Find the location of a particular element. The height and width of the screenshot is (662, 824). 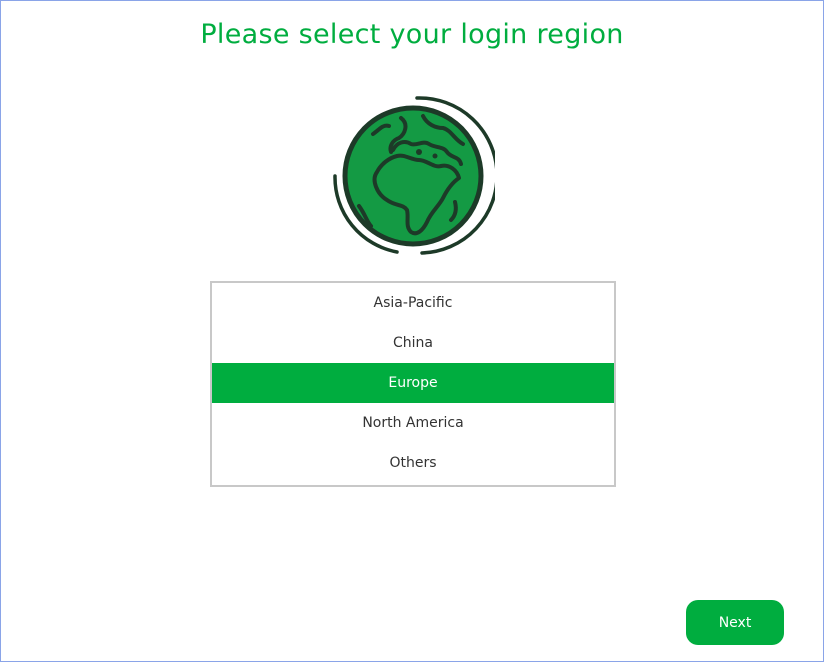

region-item-europe: Europe is located at coordinates (413, 383).